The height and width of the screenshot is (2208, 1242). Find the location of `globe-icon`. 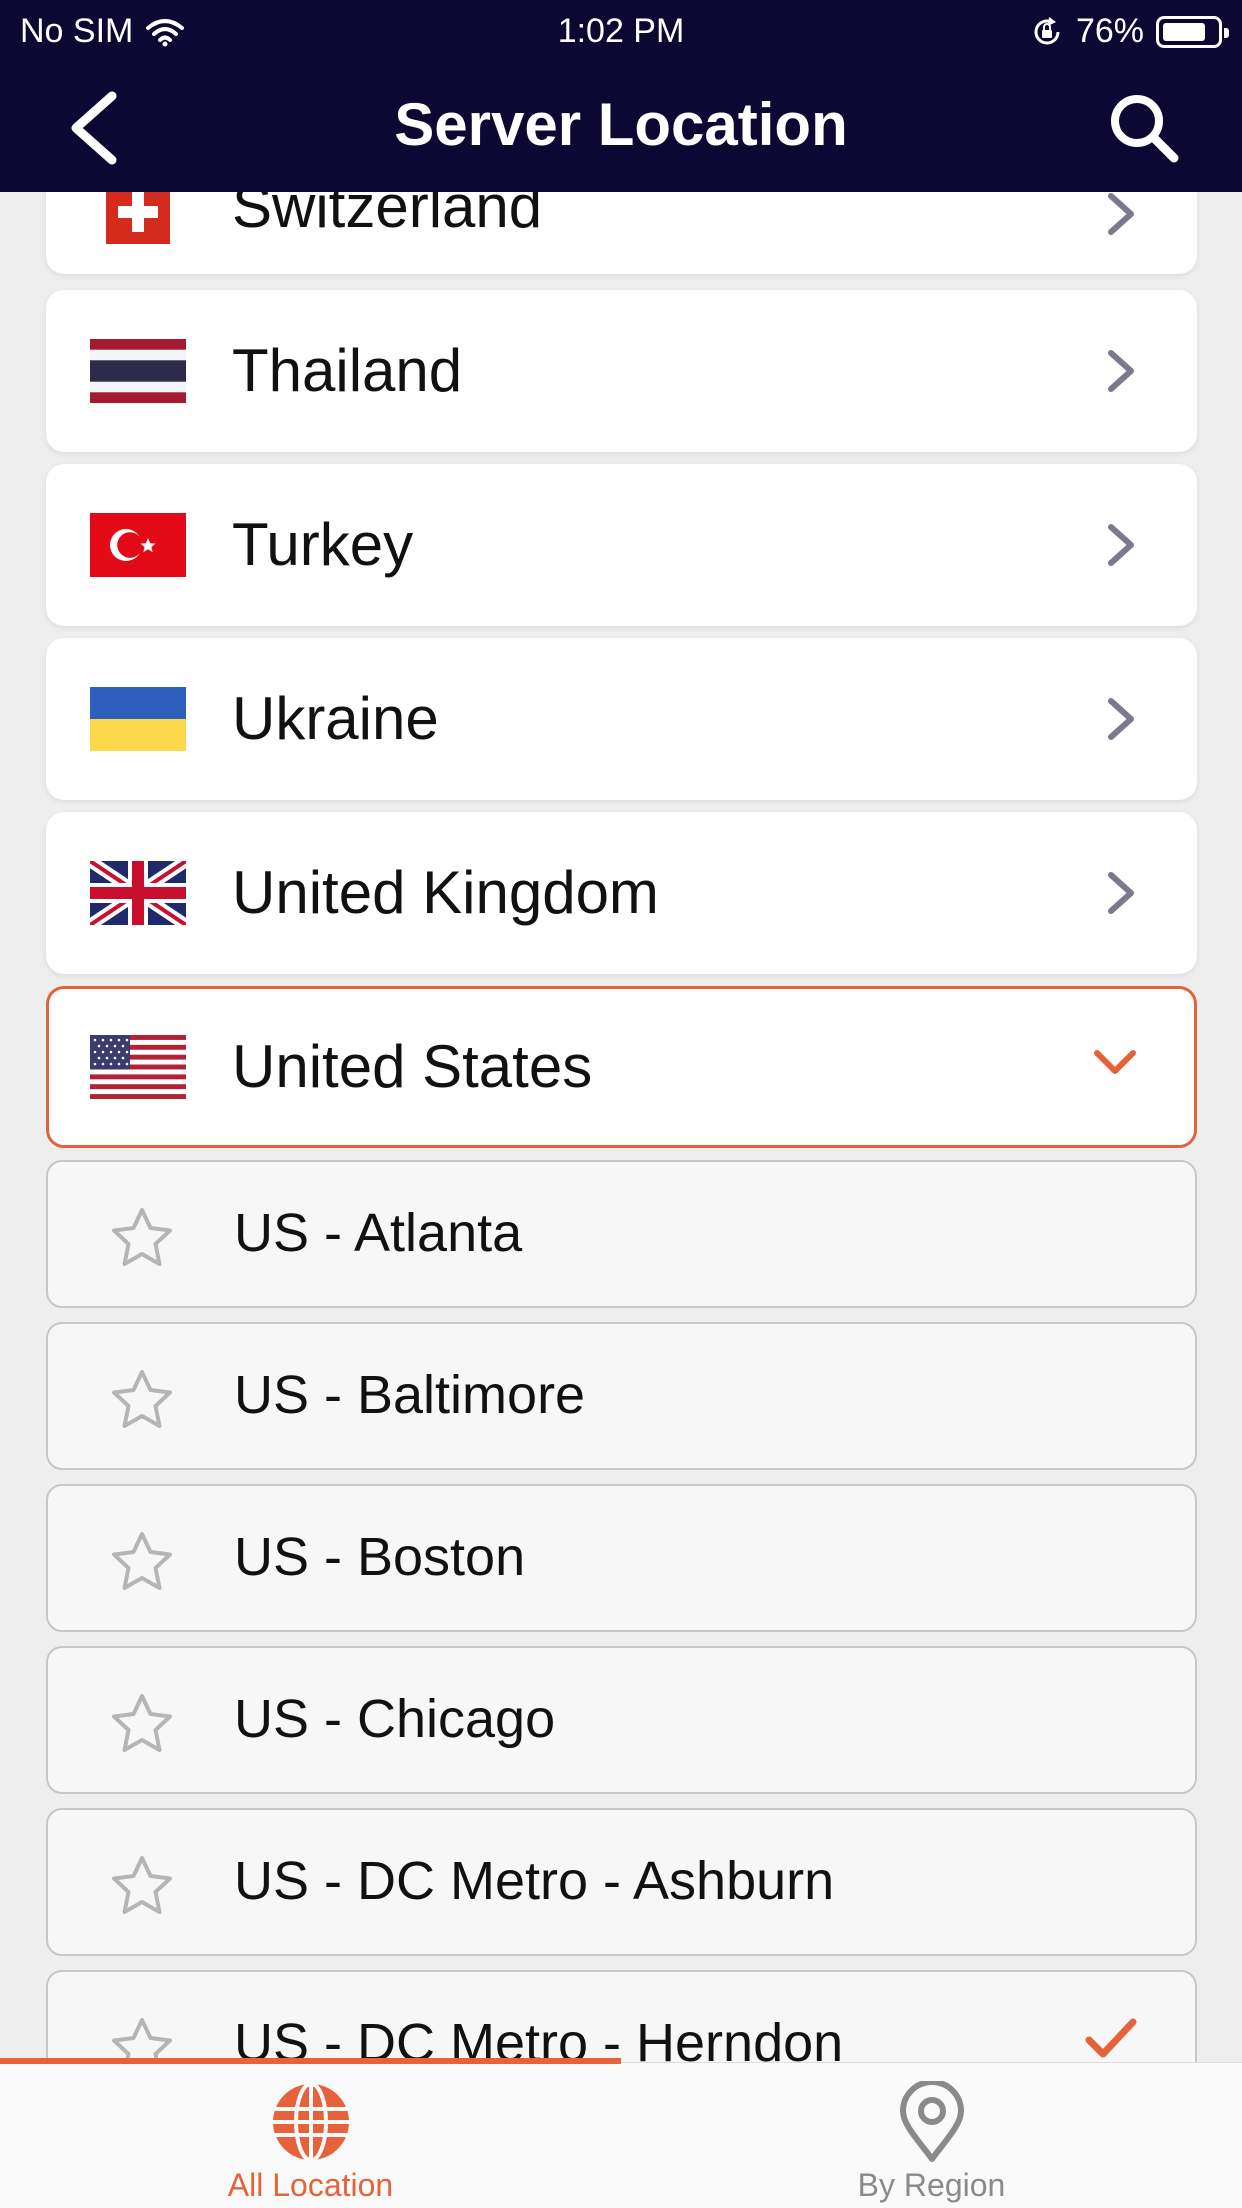

globe-icon is located at coordinates (311, 2122).